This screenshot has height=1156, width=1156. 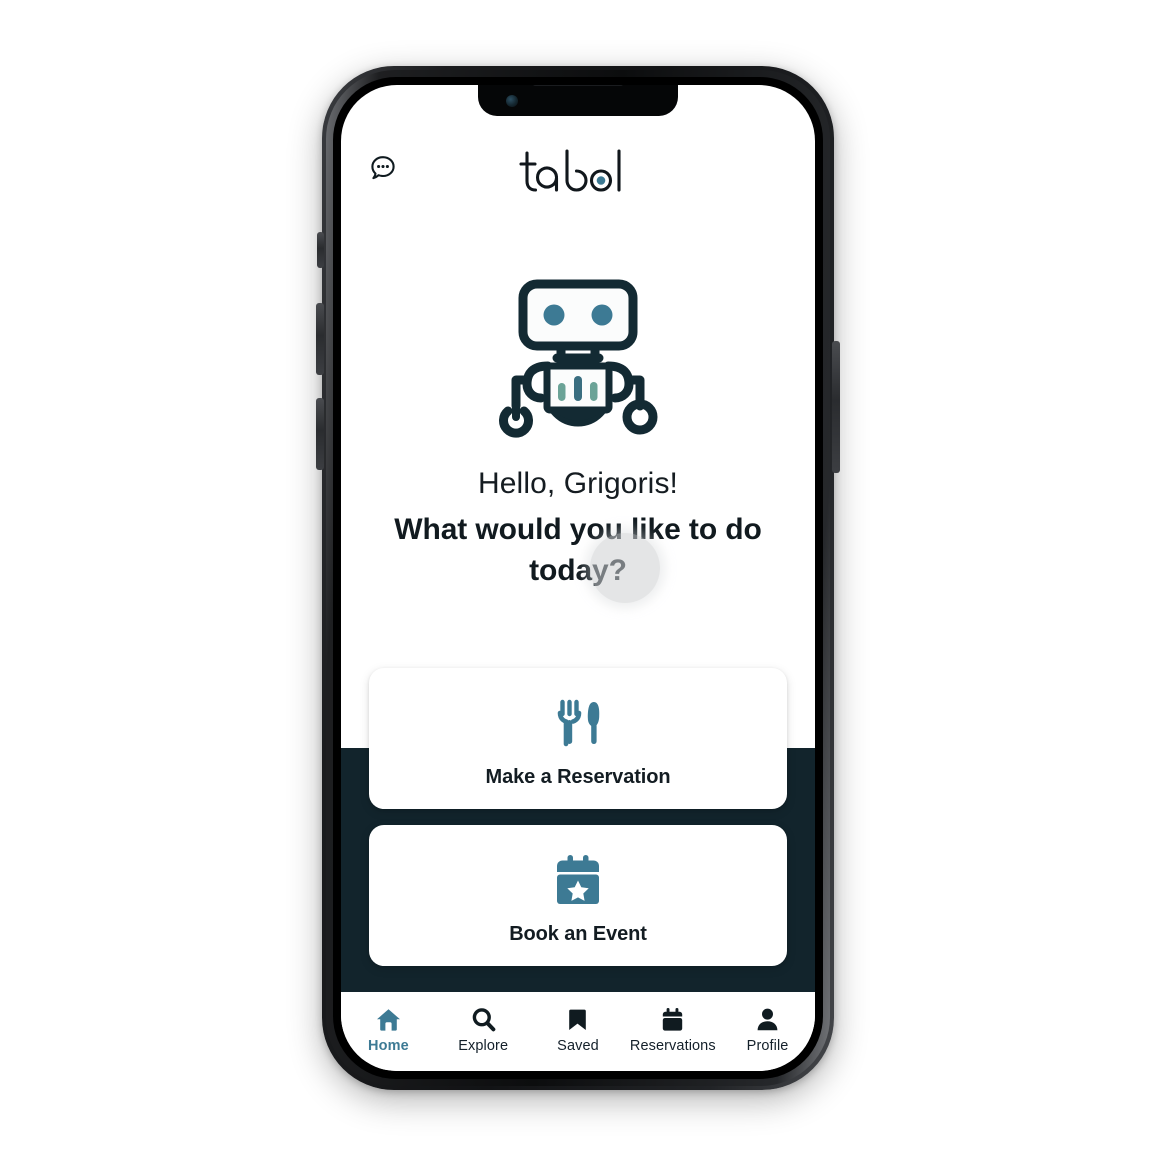 What do you see at coordinates (512, 101) in the screenshot?
I see `front-camera` at bounding box center [512, 101].